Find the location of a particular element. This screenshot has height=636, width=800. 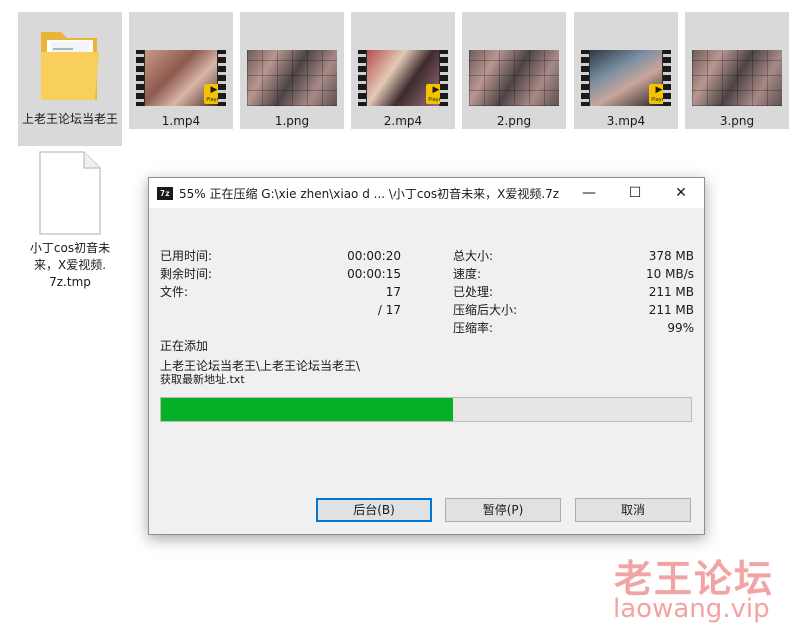

cancel-button: 取消 is located at coordinates (633, 510).